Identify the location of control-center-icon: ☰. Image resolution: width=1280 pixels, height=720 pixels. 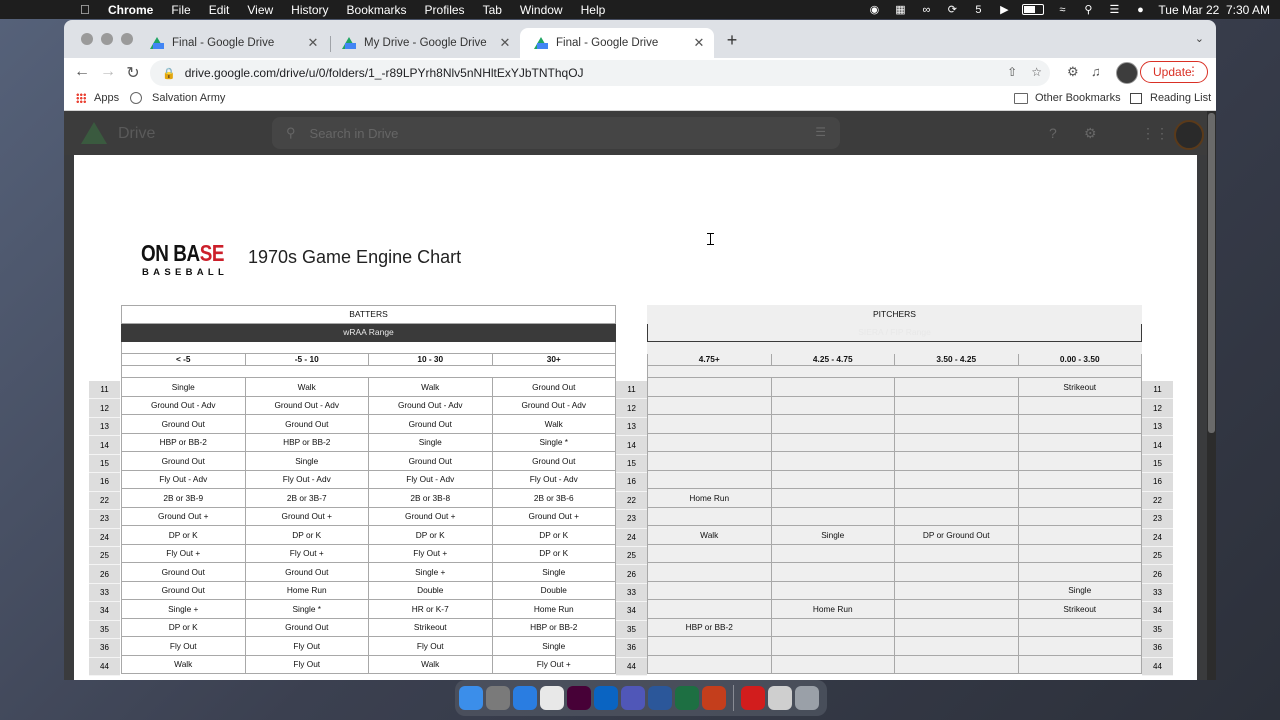
(1114, 10).